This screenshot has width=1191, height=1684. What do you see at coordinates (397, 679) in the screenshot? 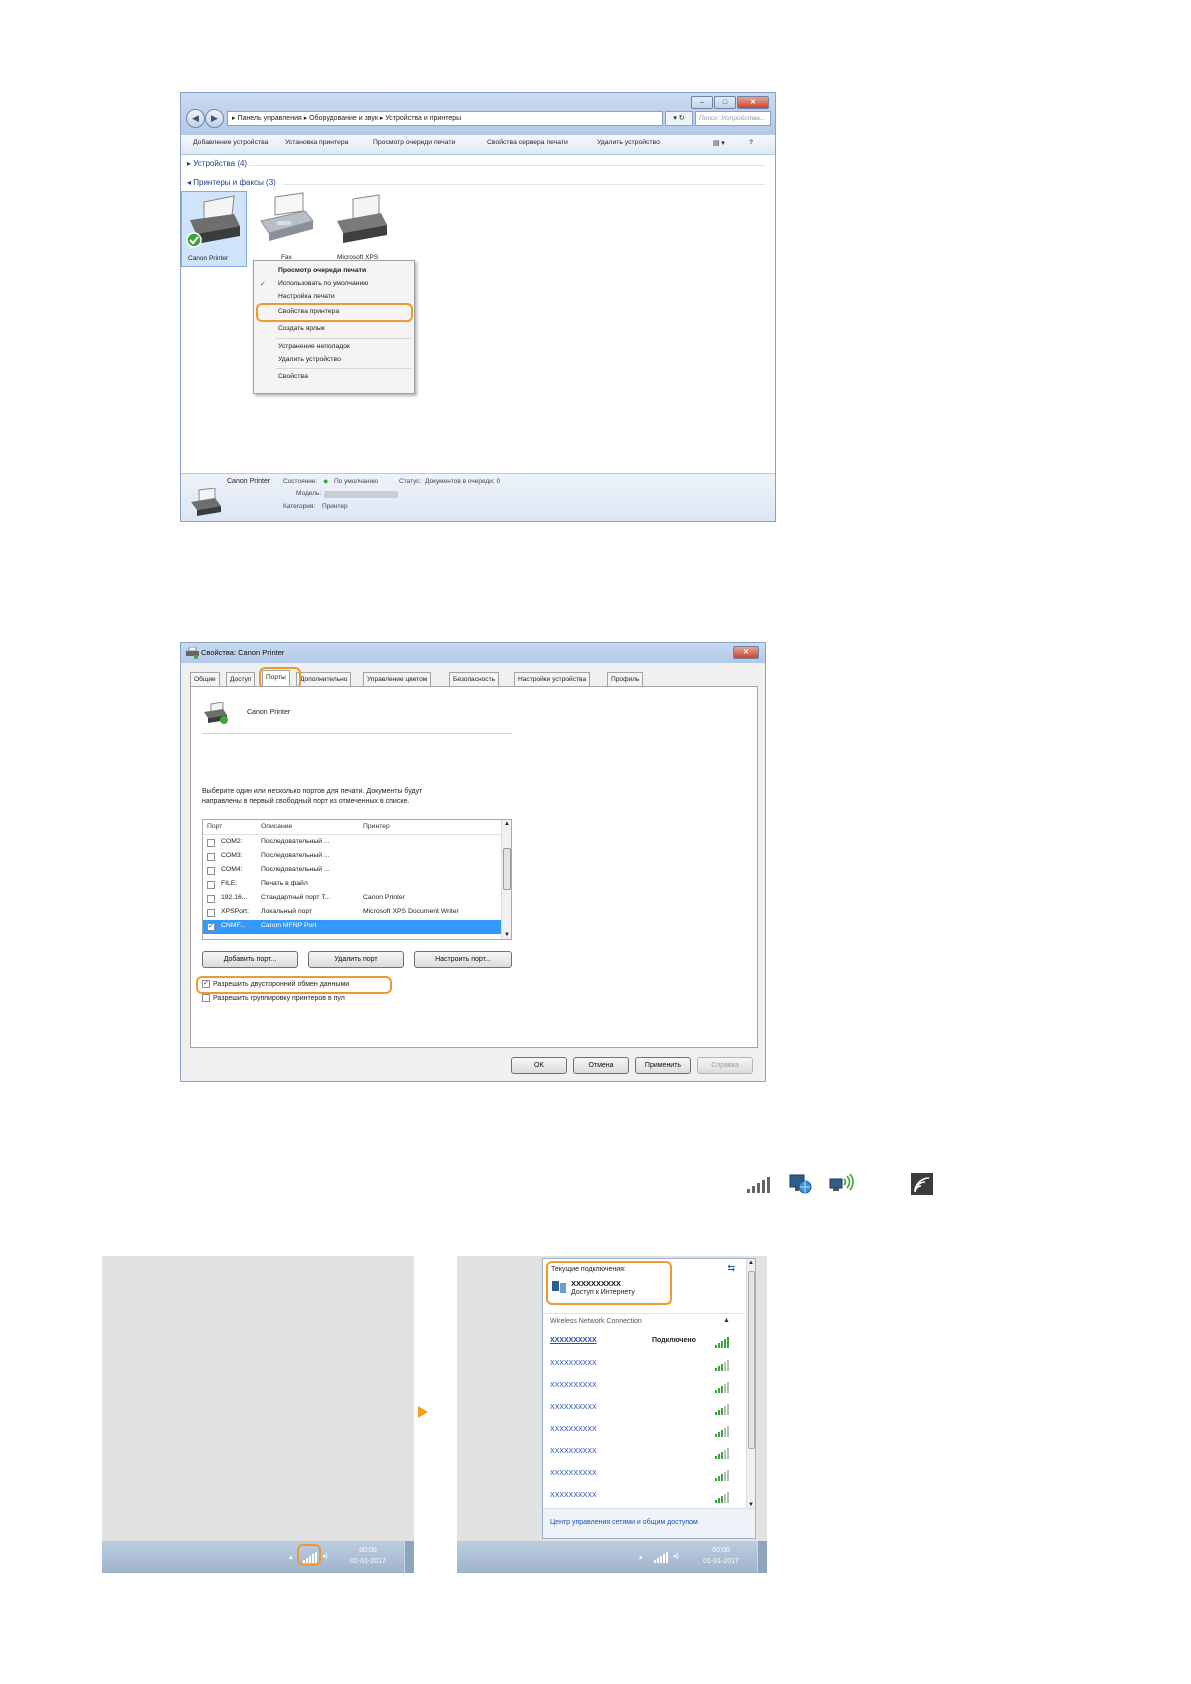
I see `tab-color-management: Управление цветом` at bounding box center [397, 679].